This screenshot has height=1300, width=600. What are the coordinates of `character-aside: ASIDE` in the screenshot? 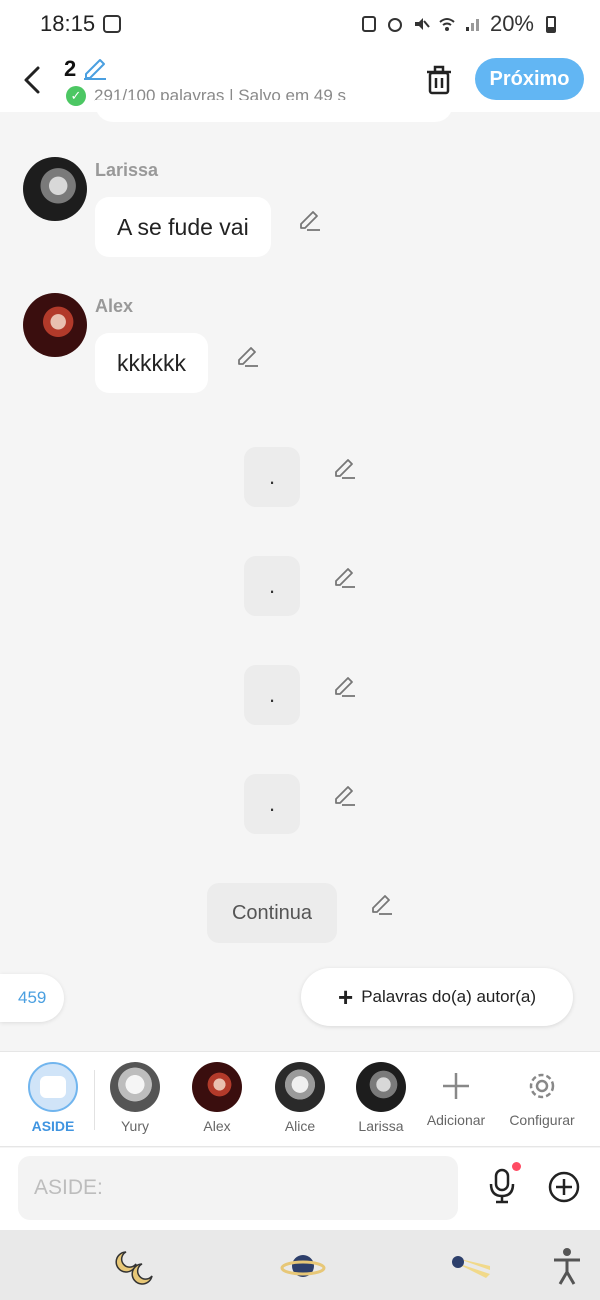 It's located at (53, 1097).